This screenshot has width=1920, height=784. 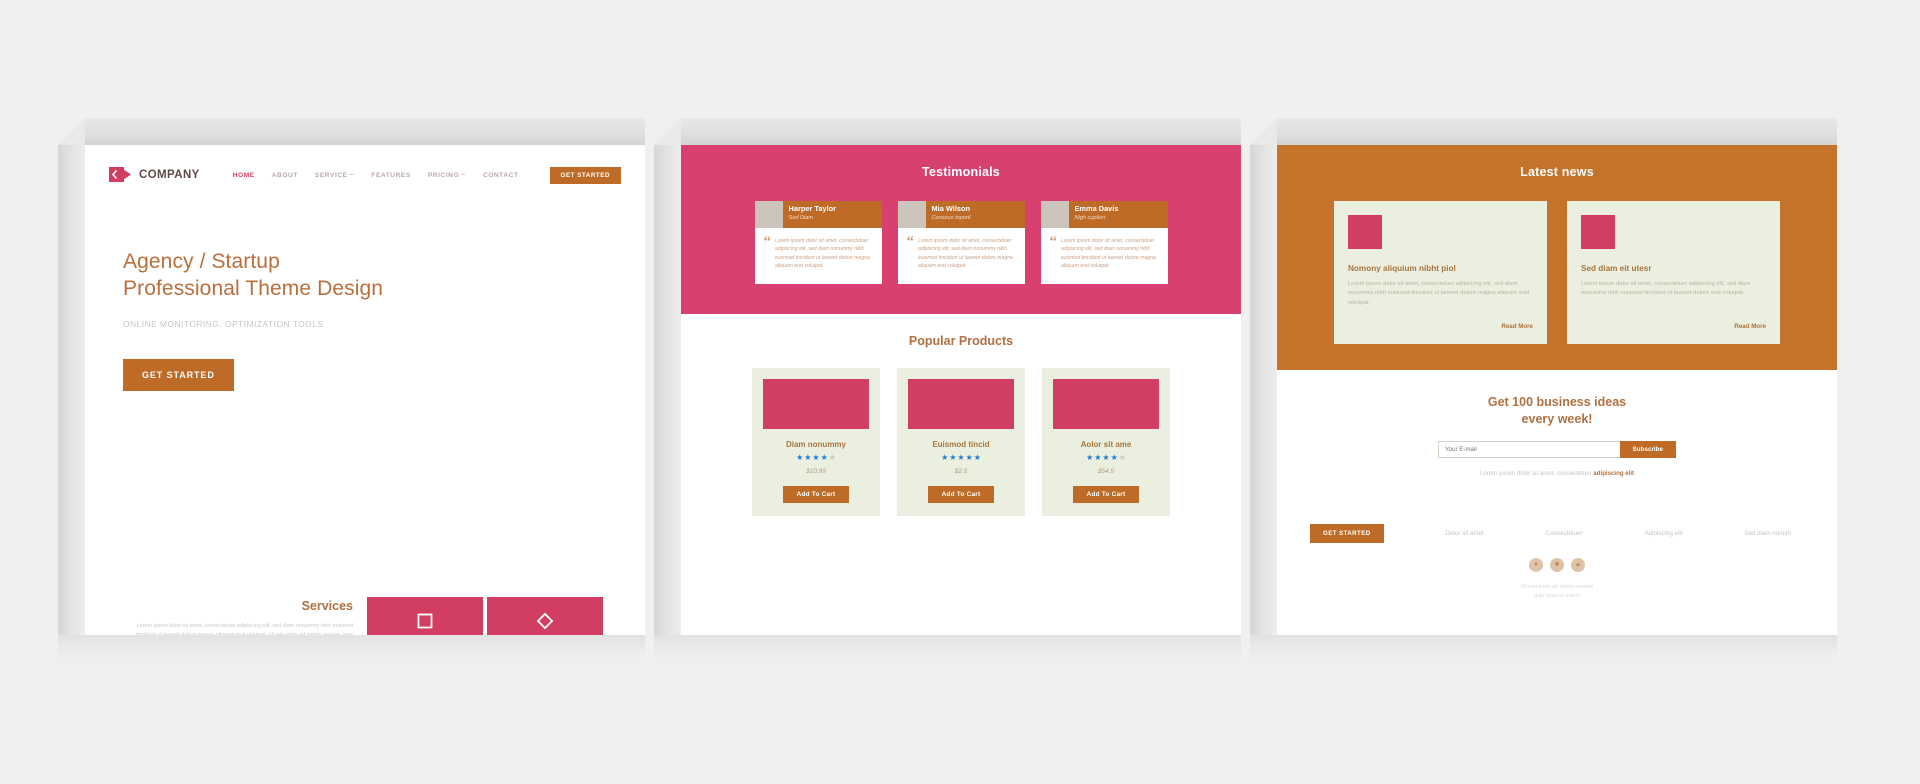 What do you see at coordinates (169, 175) in the screenshot?
I see `logo-text: COMPANY` at bounding box center [169, 175].